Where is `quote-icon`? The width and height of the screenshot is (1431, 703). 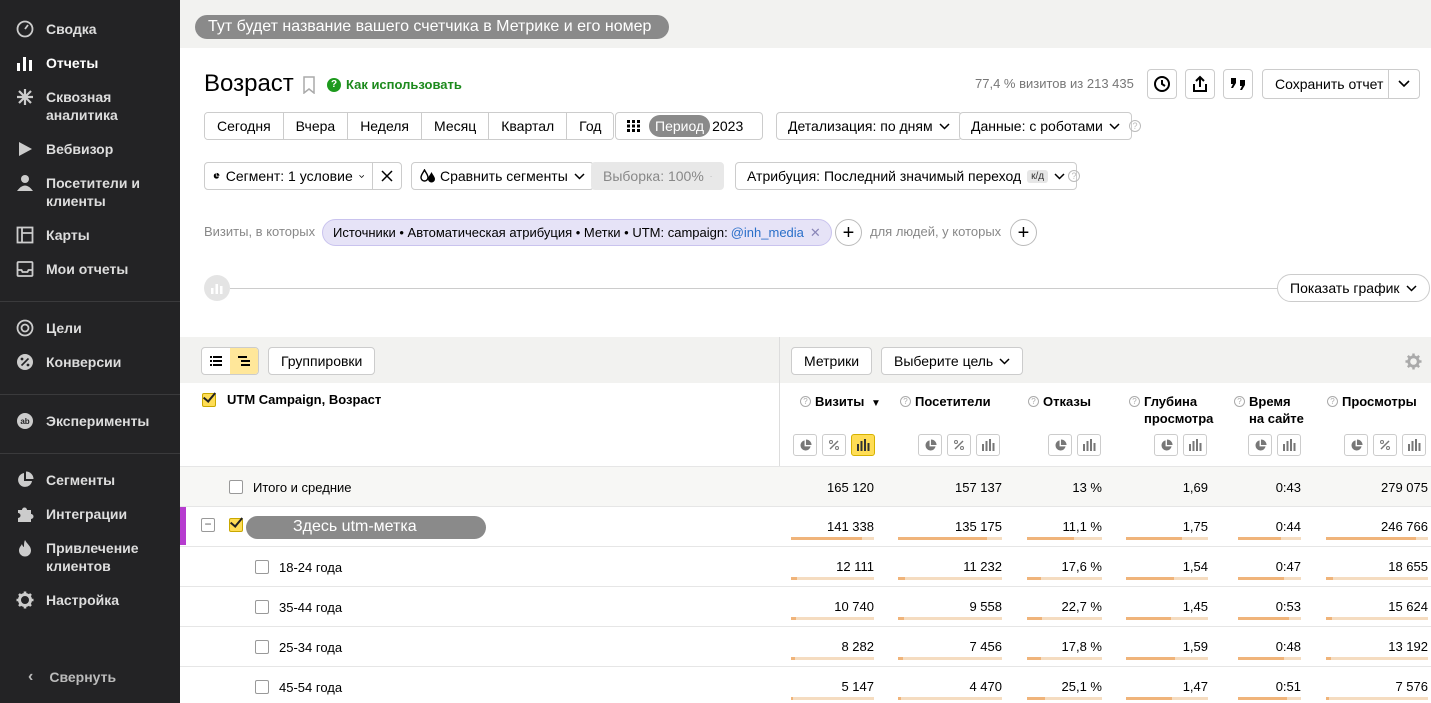
quote-icon is located at coordinates (1238, 84).